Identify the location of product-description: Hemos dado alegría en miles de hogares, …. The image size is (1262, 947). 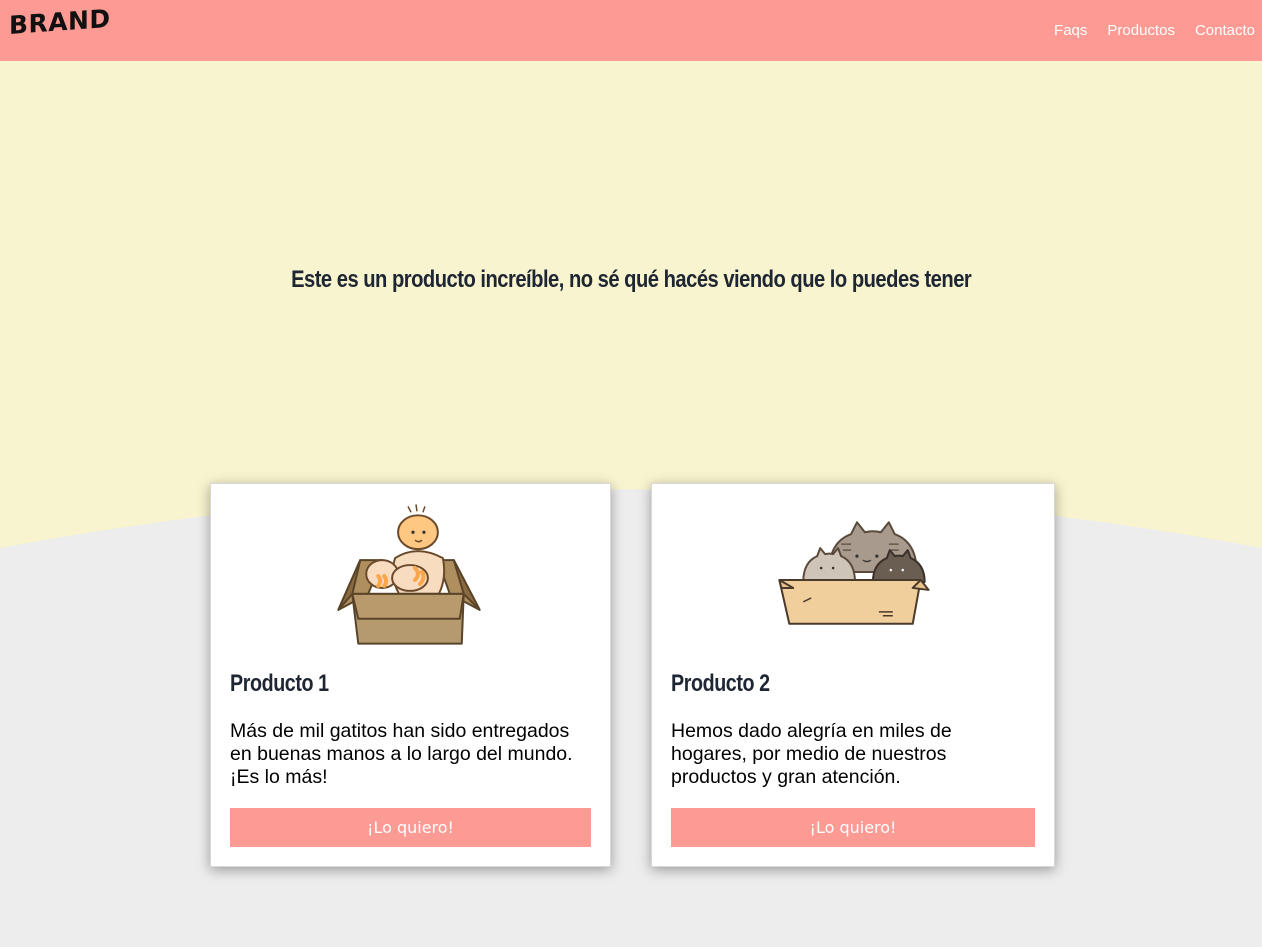
(811, 754).